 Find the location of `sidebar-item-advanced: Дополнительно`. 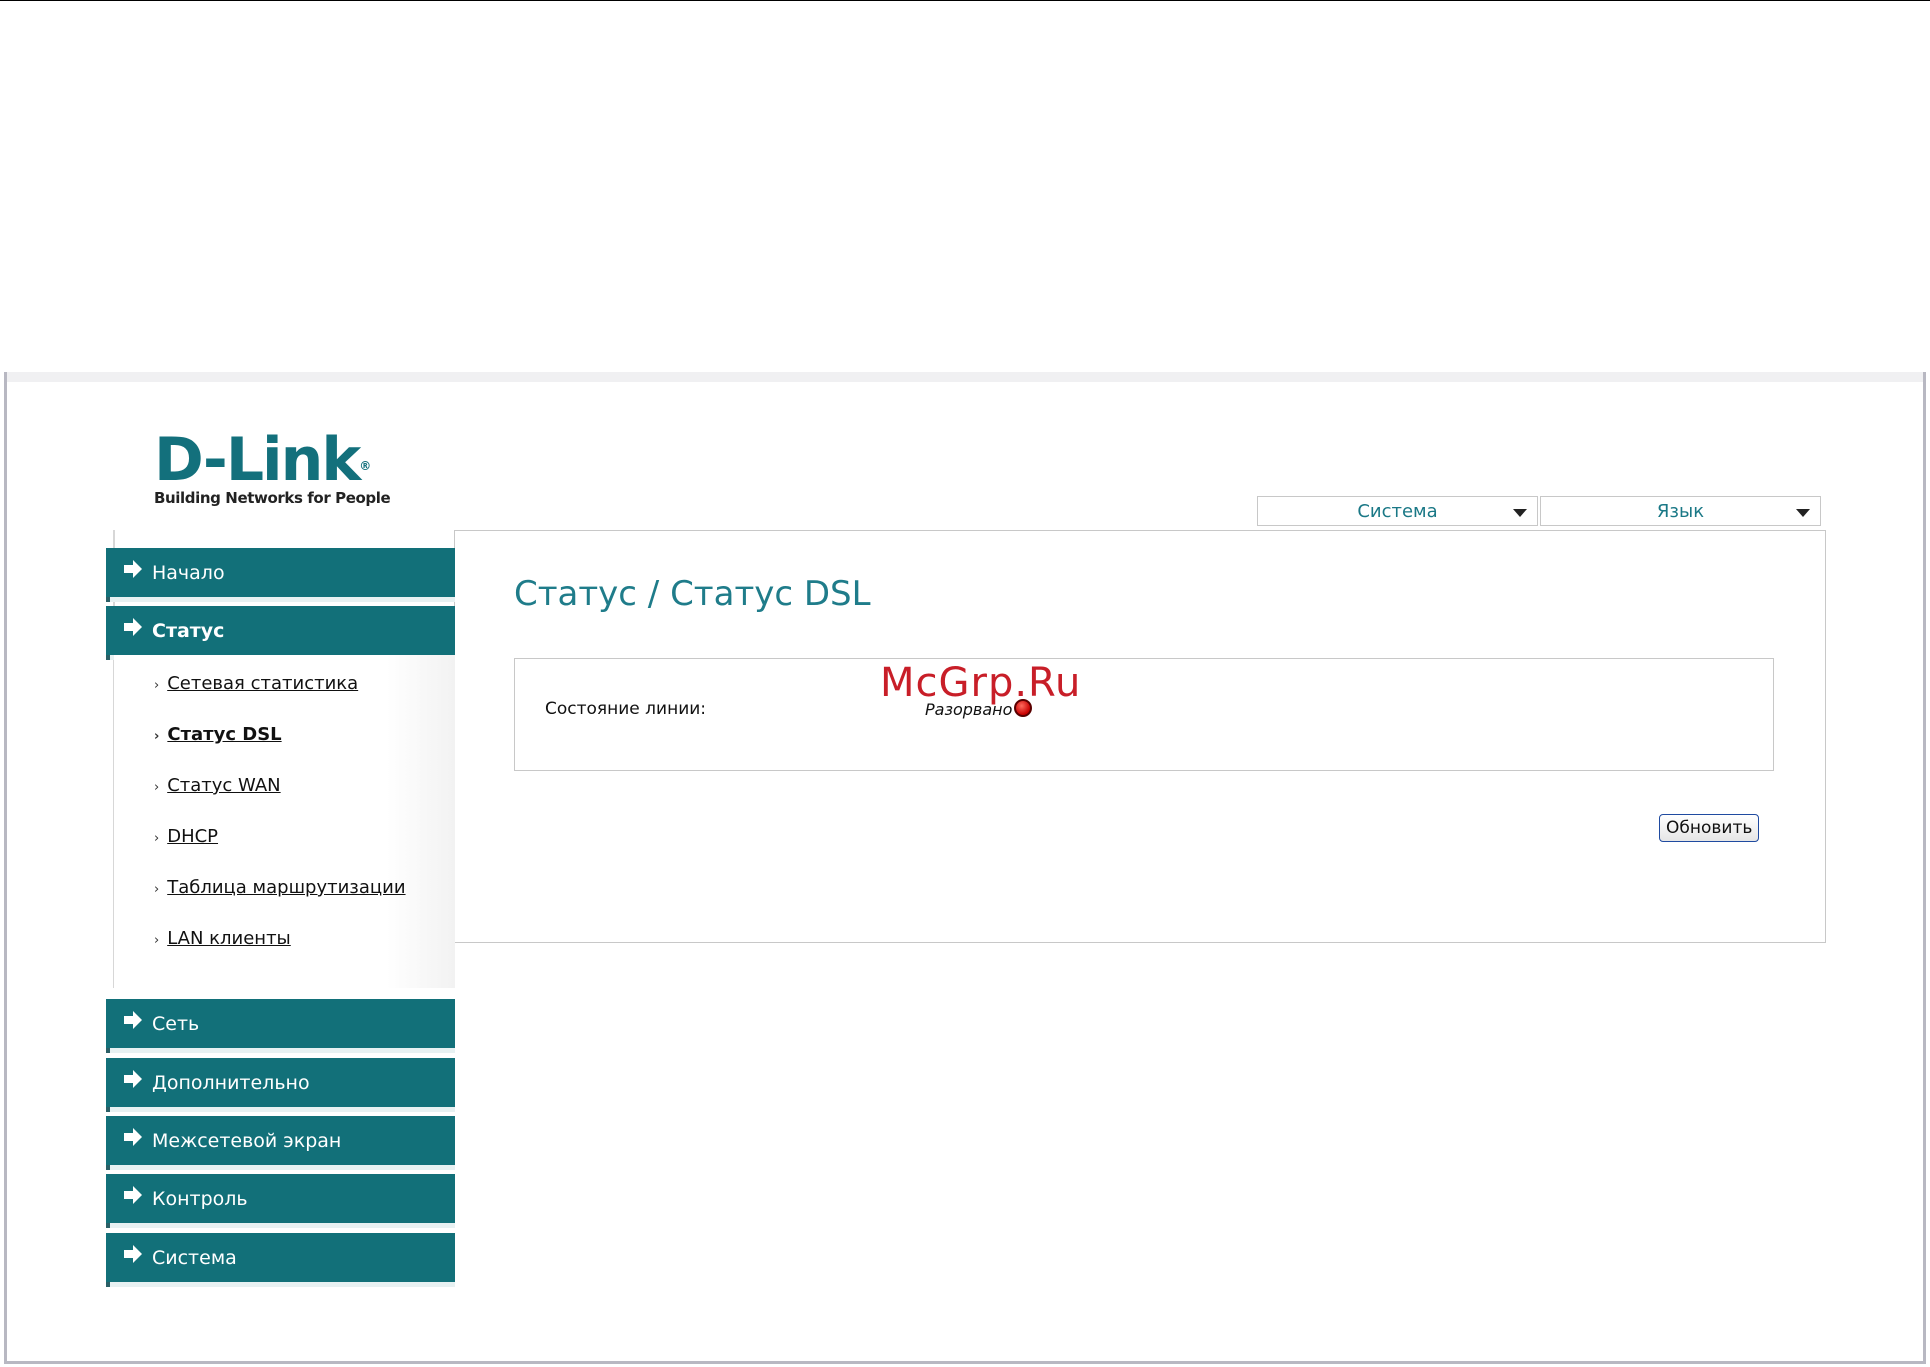

sidebar-item-advanced: Дополнительно is located at coordinates (280, 1085).